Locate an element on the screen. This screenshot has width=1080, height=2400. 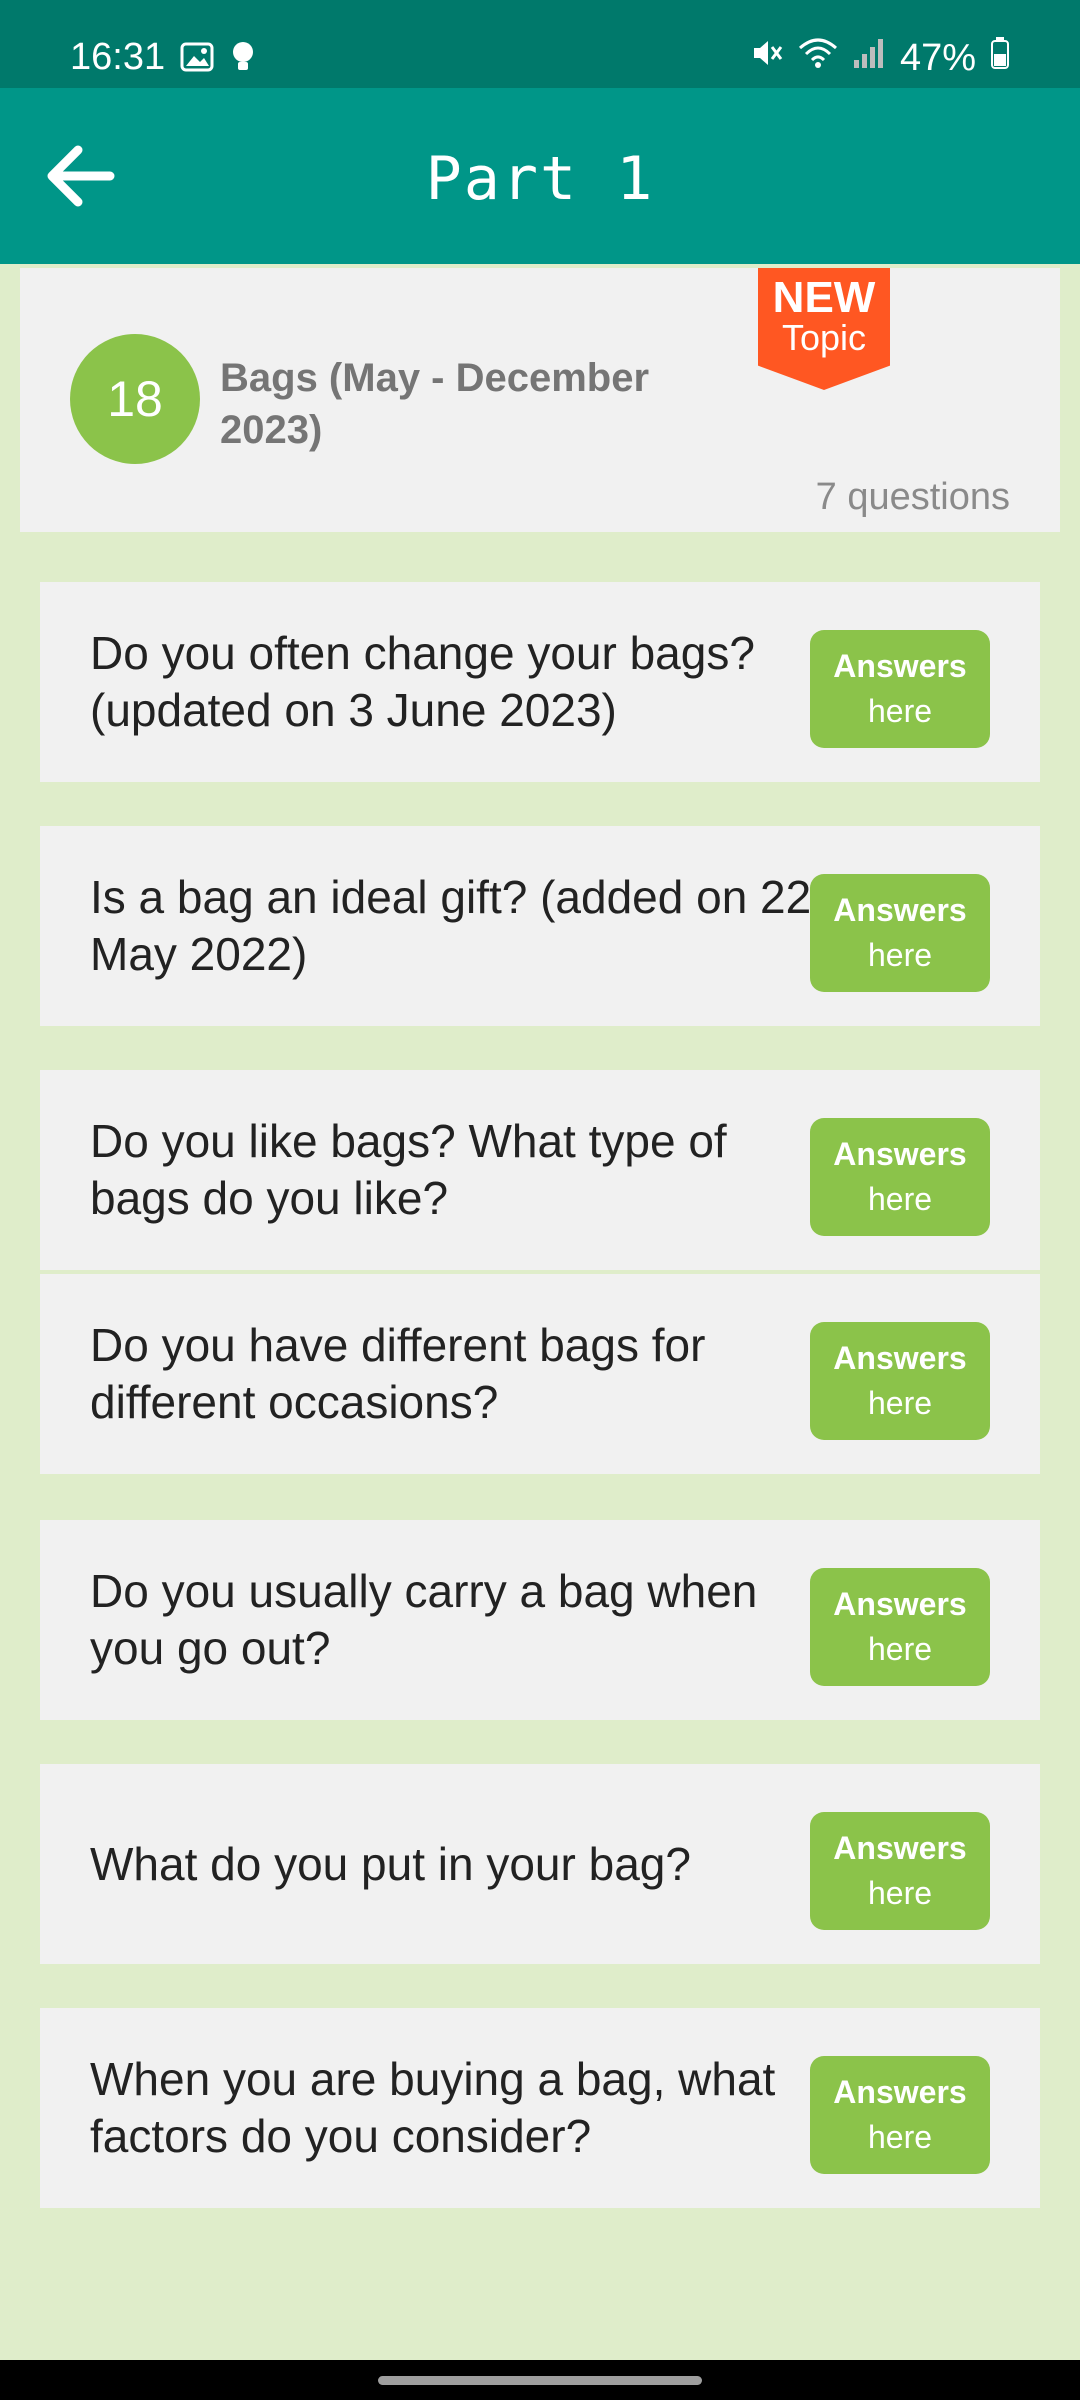
question-count: 7 questions is located at coordinates (912, 497).